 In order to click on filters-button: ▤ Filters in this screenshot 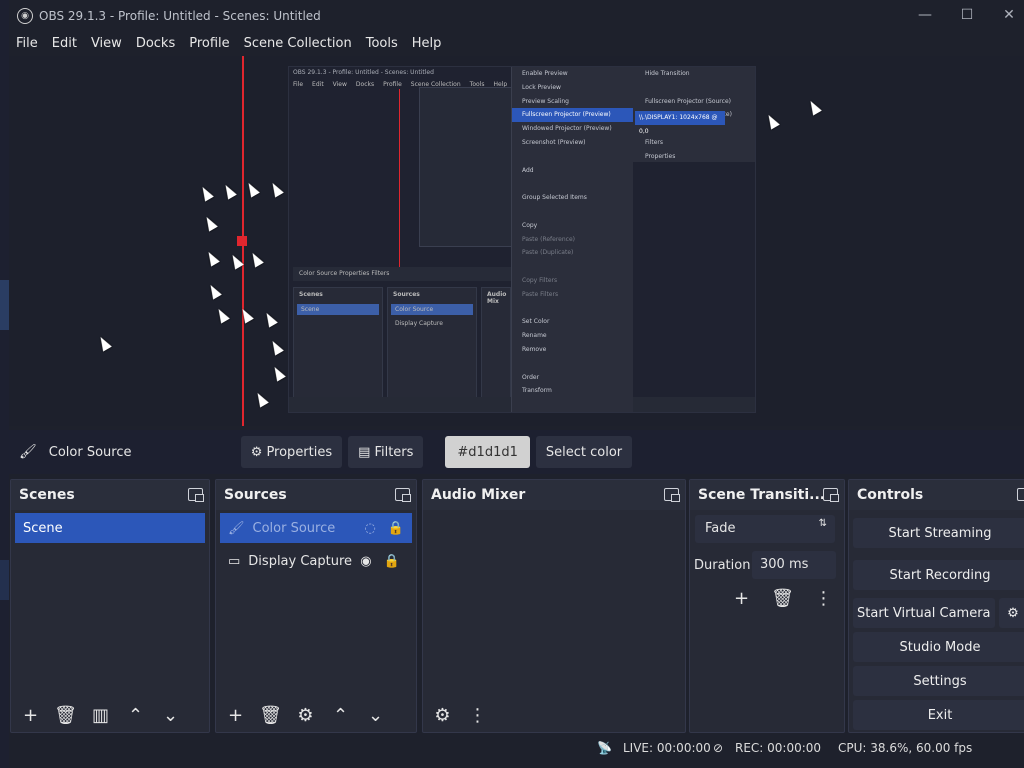, I will do `click(386, 452)`.